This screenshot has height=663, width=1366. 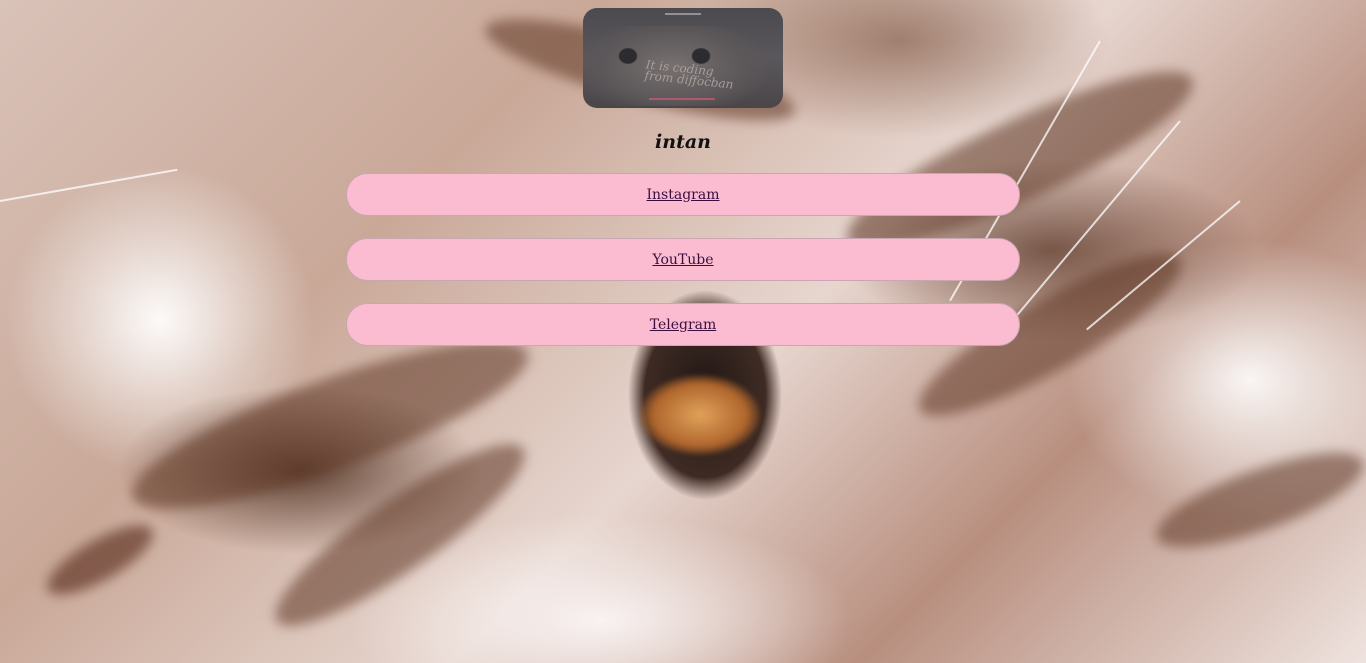 I want to click on link-button-instagram: Instagram, so click(x=683, y=194).